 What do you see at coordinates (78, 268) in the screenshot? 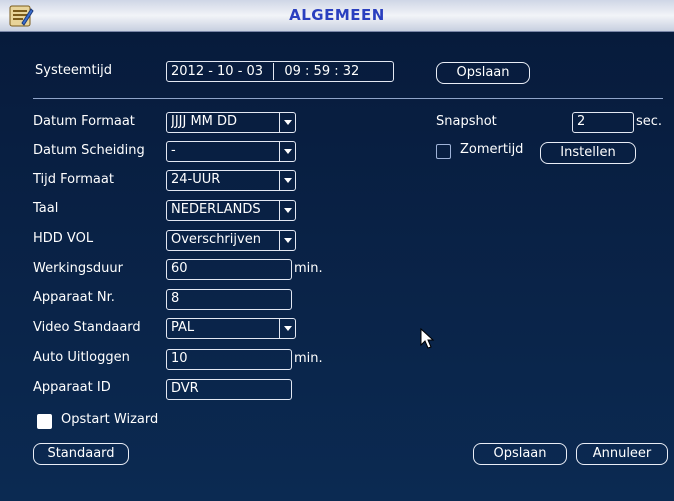
I see `pack-duration-label: Werkingsduur` at bounding box center [78, 268].